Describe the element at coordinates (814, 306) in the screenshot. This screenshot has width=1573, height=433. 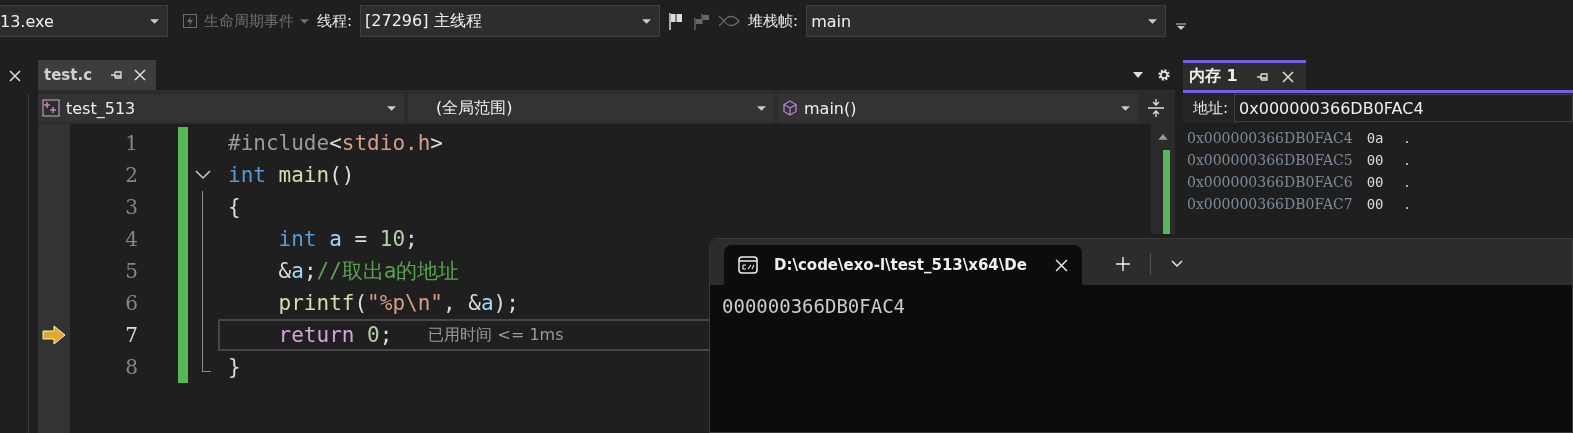
I see `console-output: 000000366DB0FAC4` at that location.